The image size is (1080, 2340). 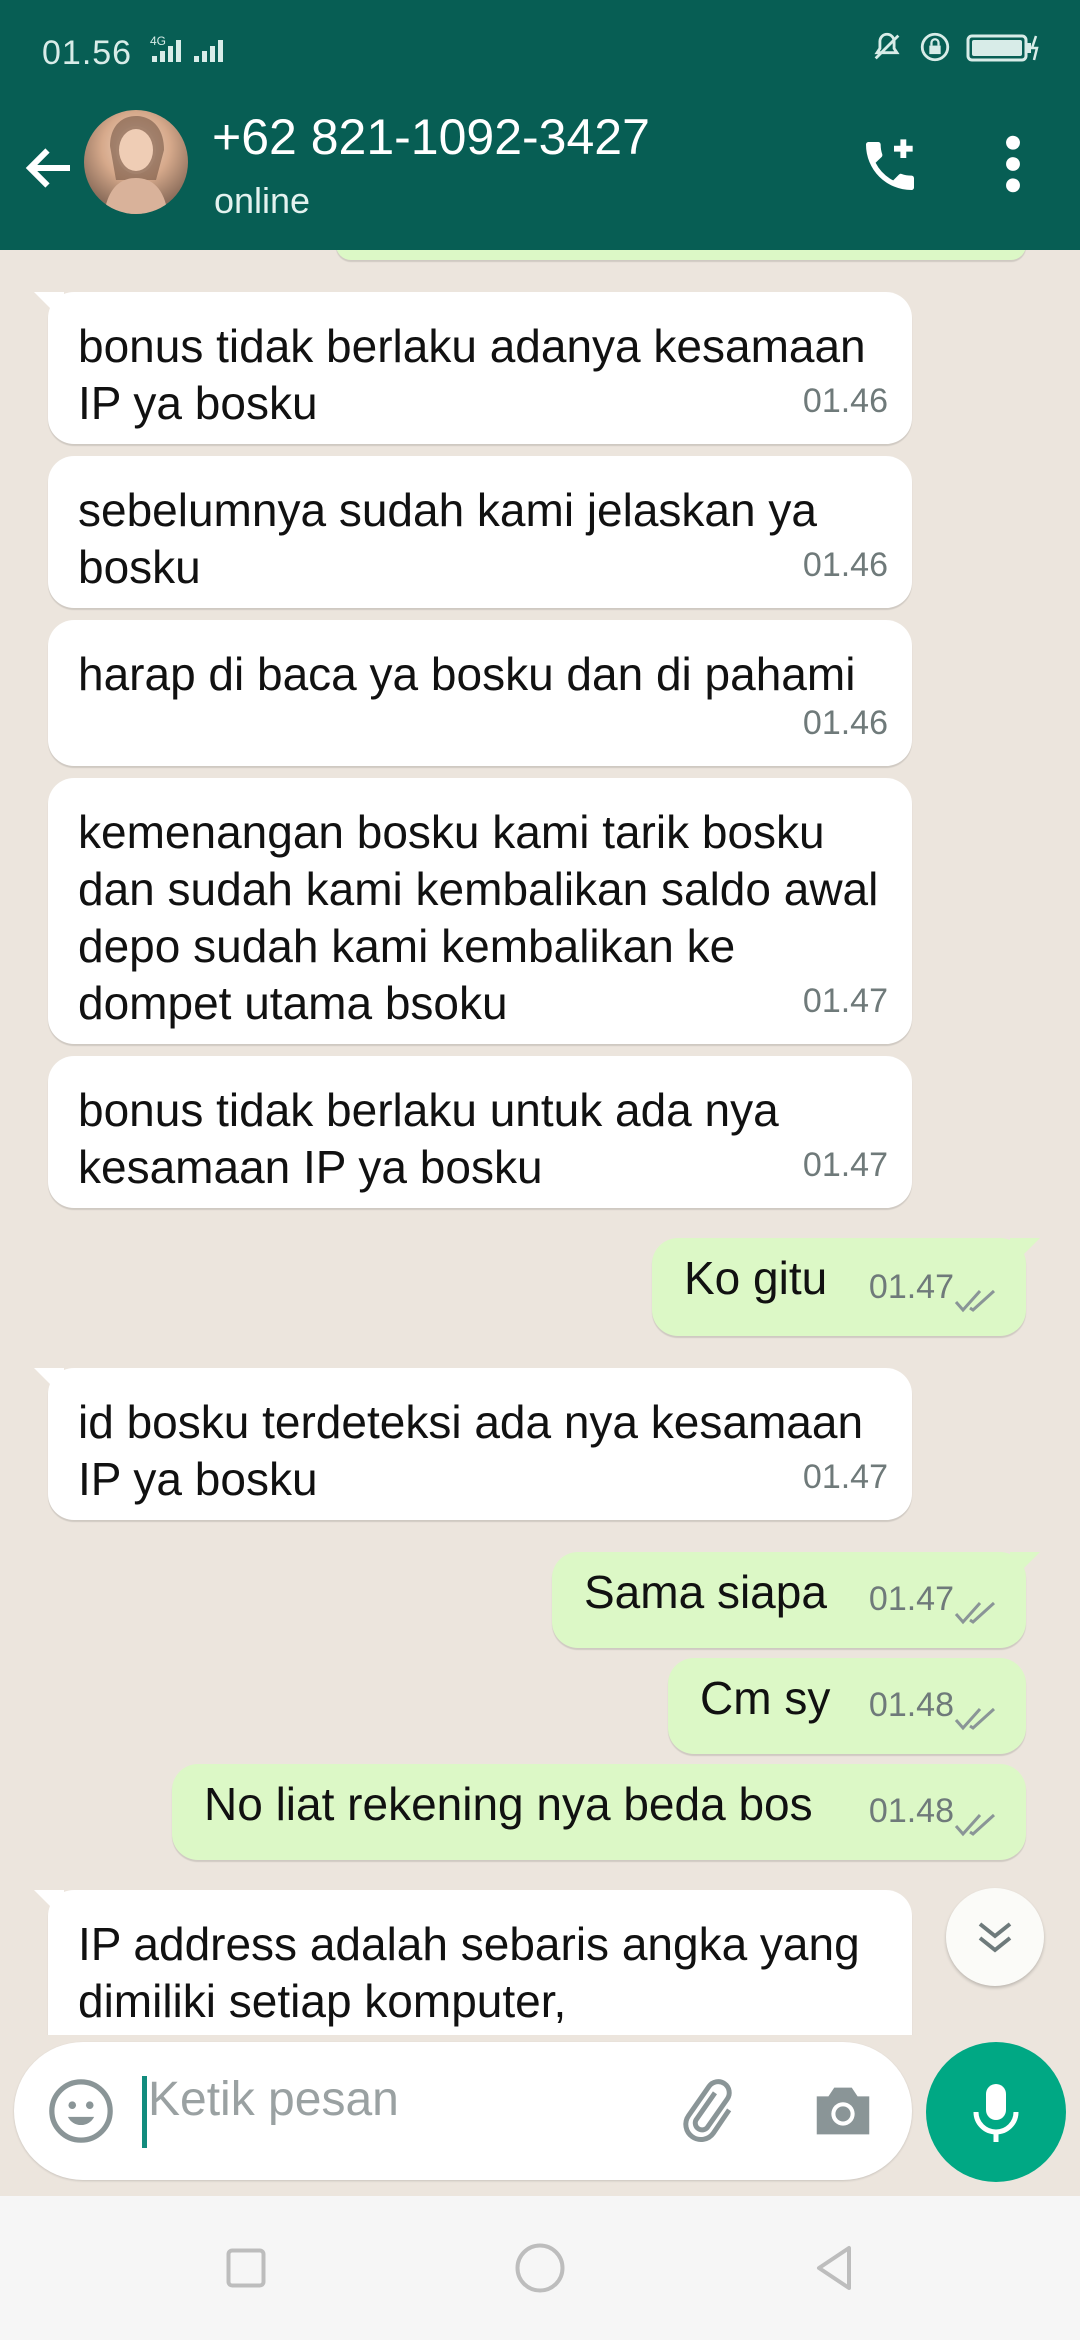 What do you see at coordinates (447, 538) in the screenshot?
I see `message-text: sebelumnya sudah kami jelaskan ya bosku` at bounding box center [447, 538].